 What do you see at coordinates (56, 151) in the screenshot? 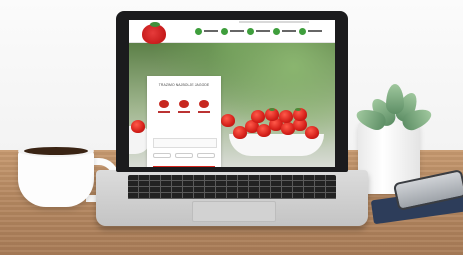
I see `coffee` at bounding box center [56, 151].